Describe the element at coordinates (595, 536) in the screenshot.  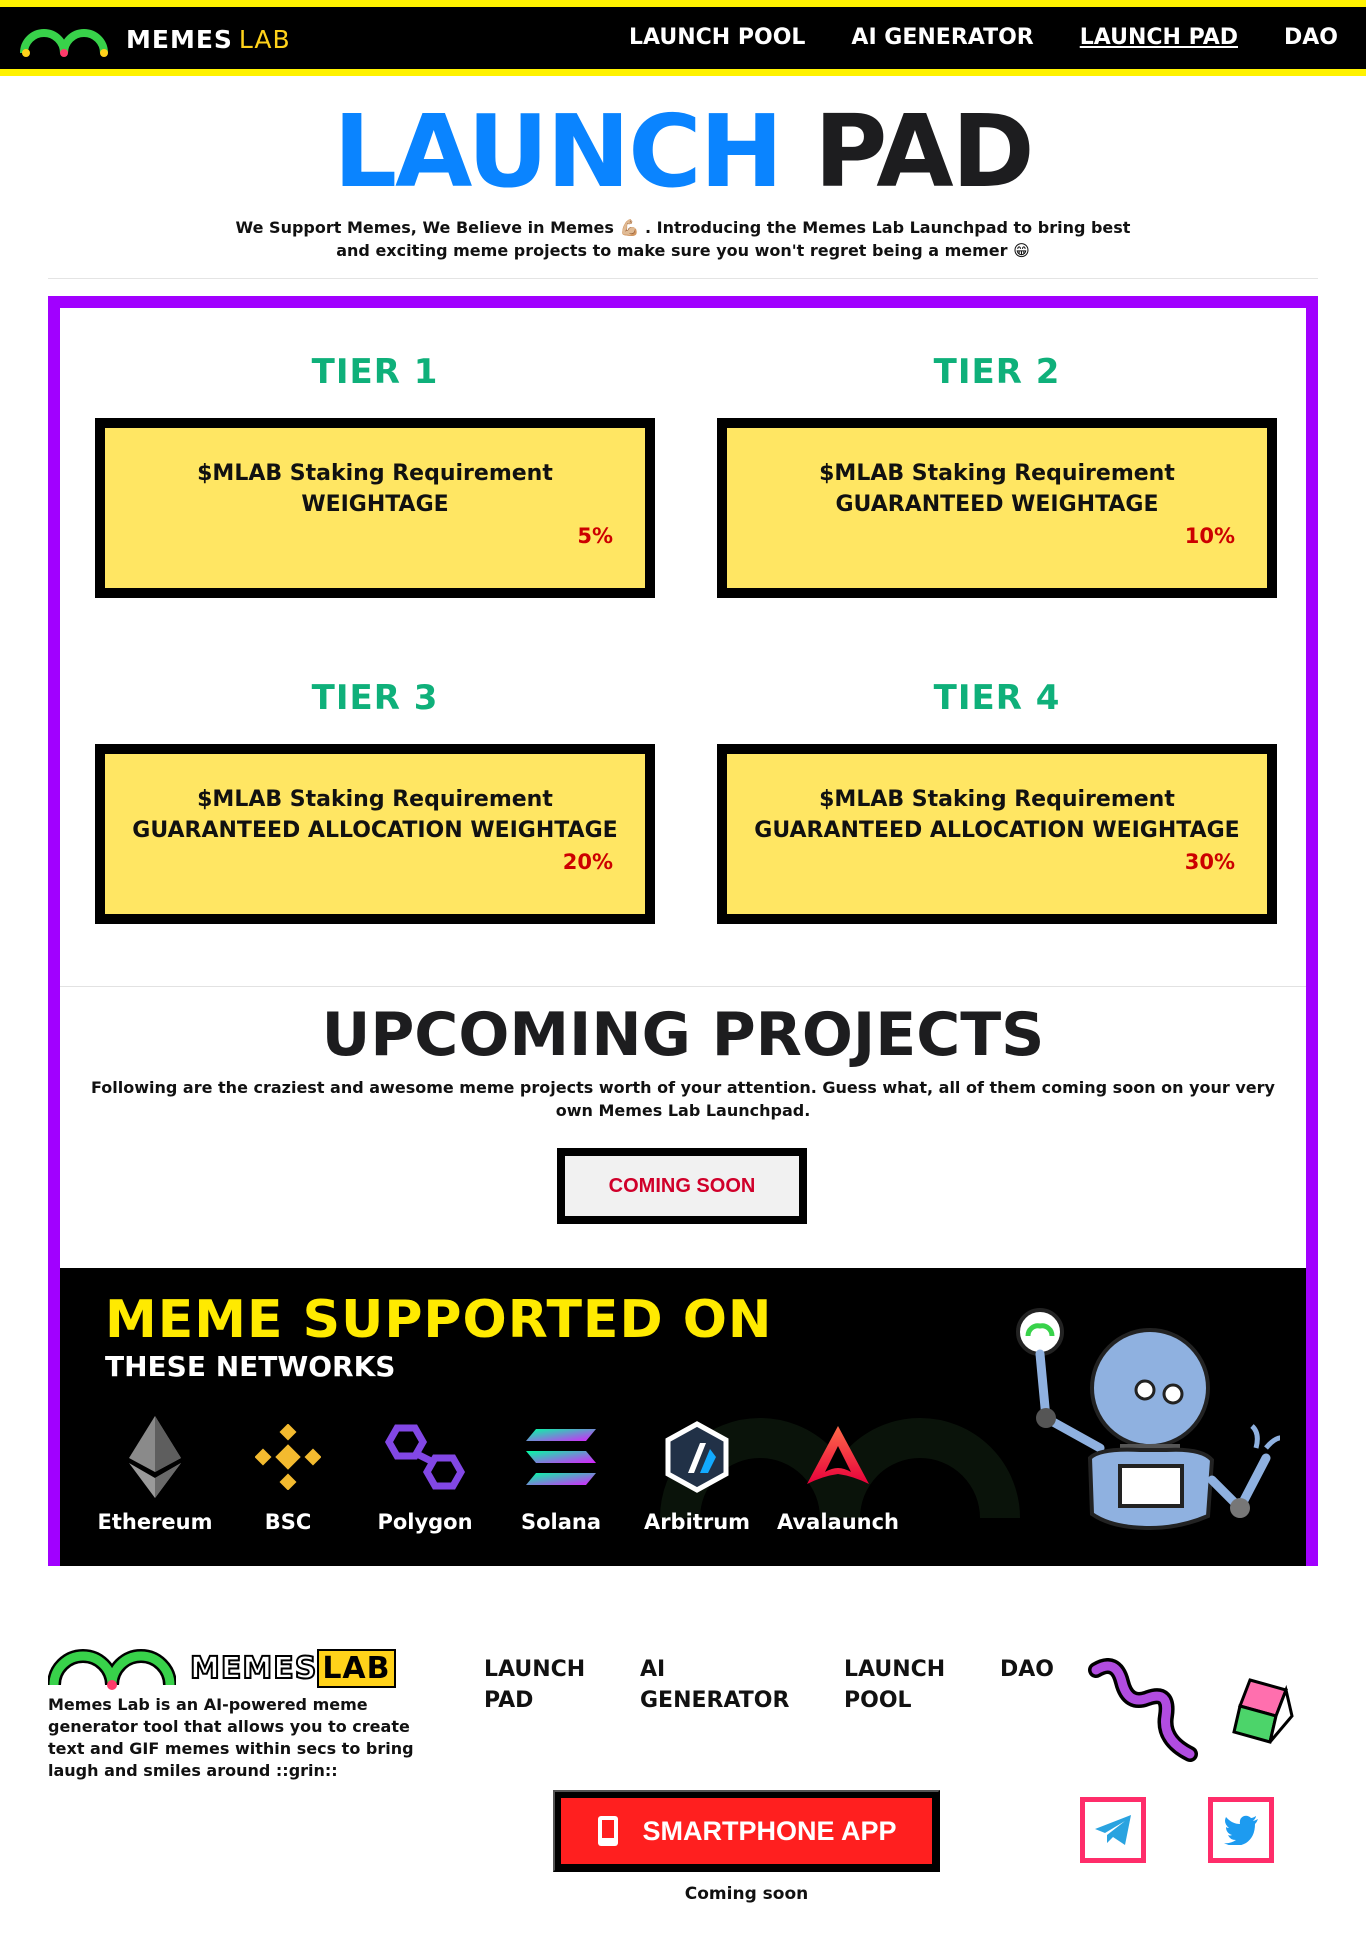
I see `tier-1-percent: 5%` at that location.